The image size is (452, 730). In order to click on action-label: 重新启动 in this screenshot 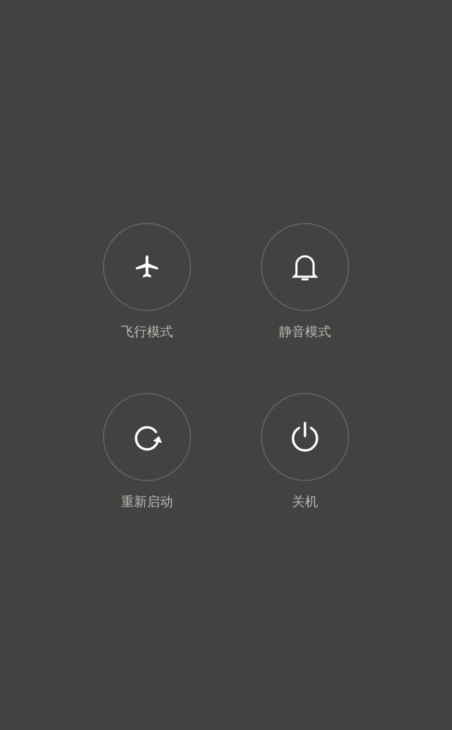, I will do `click(147, 502)`.